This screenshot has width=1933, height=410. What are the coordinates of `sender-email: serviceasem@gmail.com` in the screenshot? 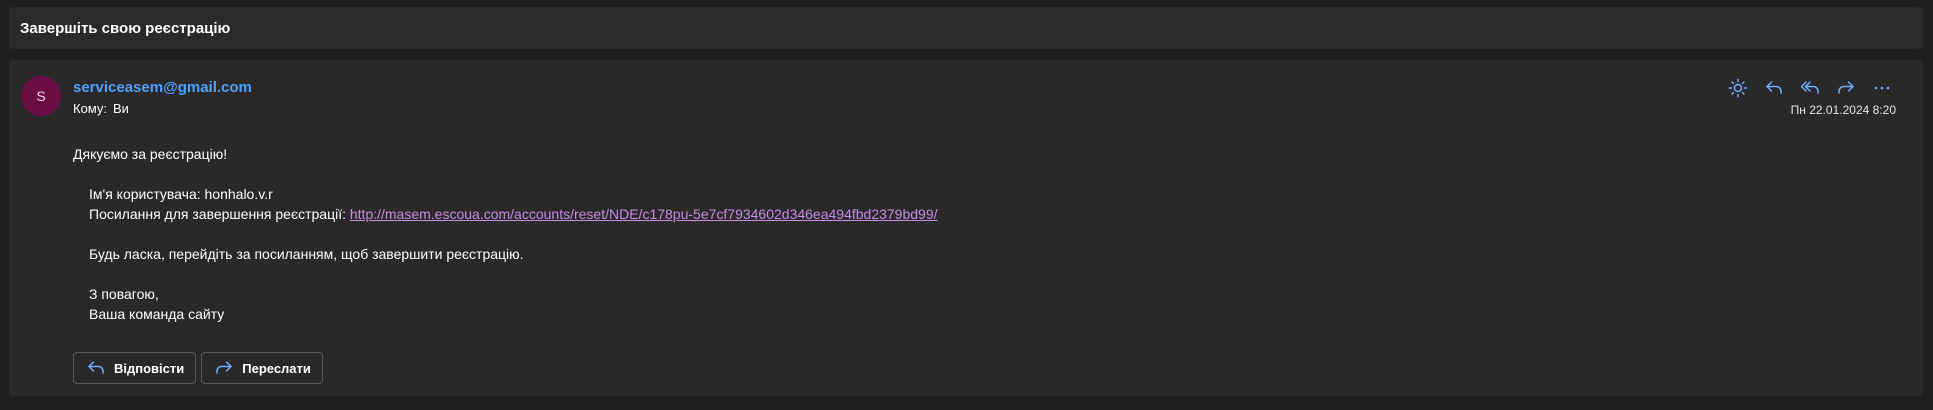 It's located at (162, 87).